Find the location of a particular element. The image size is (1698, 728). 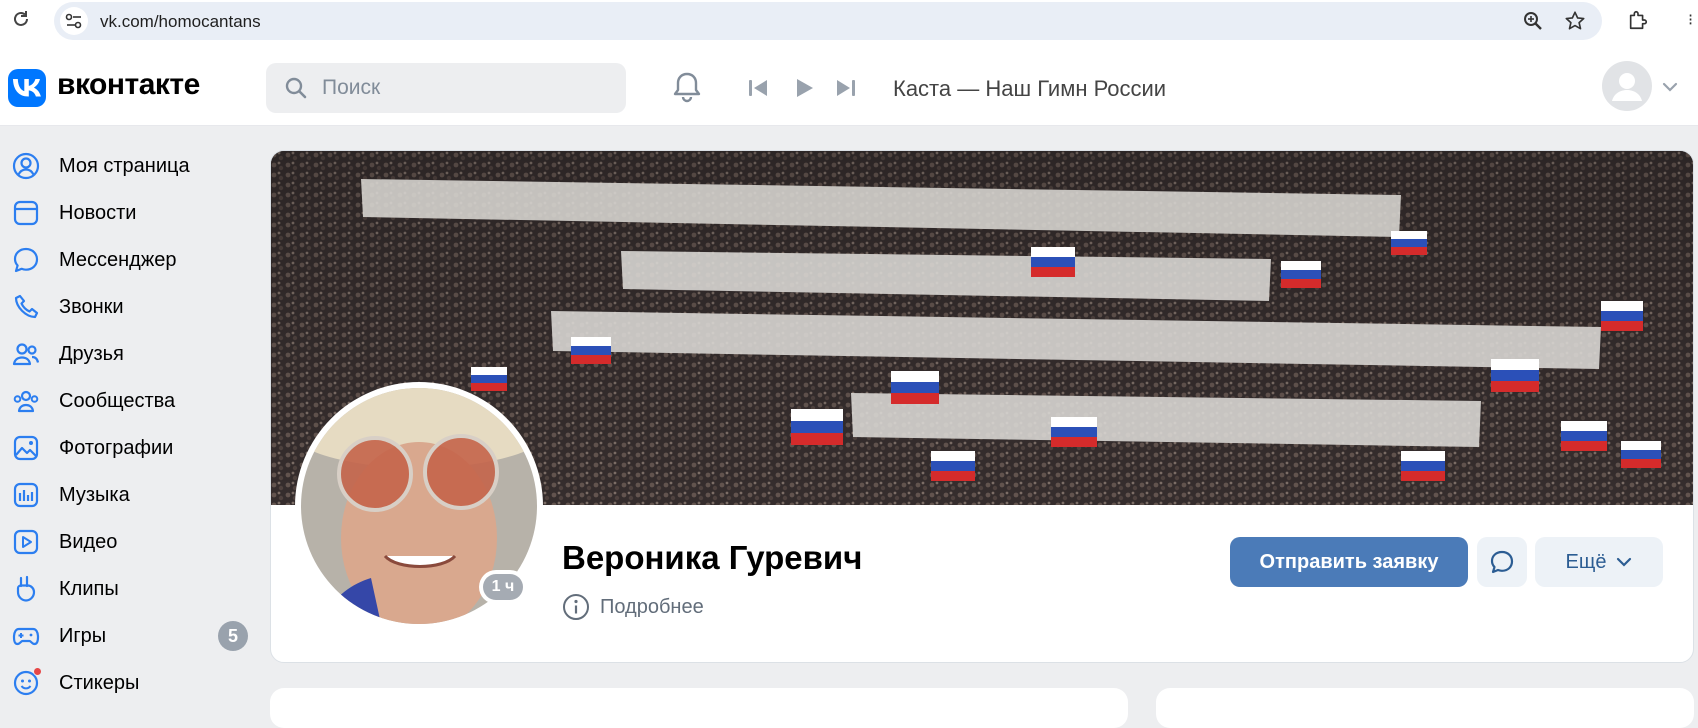

sidebar-item-calls: Звонки is located at coordinates (132, 307).